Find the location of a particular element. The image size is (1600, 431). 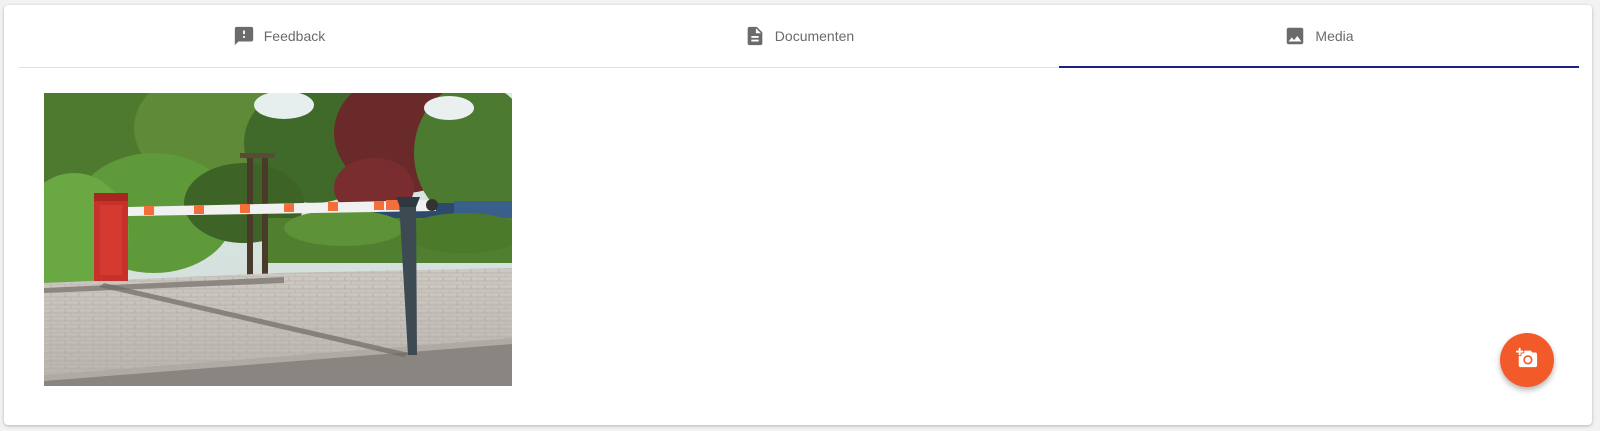

tab-bar: Feedback Documenten Media is located at coordinates (799, 36).